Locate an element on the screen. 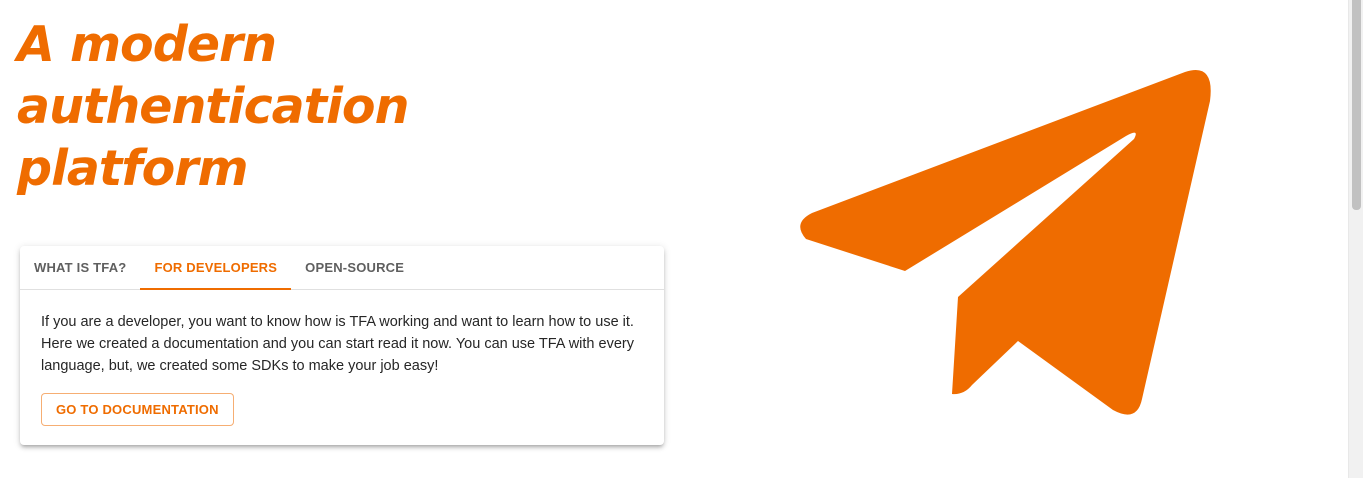 Image resolution: width=1363 pixels, height=478 pixels. tab-bar: WHAT IS TFA? FOR DEVELOPERS OPEN-SOURCE is located at coordinates (342, 268).